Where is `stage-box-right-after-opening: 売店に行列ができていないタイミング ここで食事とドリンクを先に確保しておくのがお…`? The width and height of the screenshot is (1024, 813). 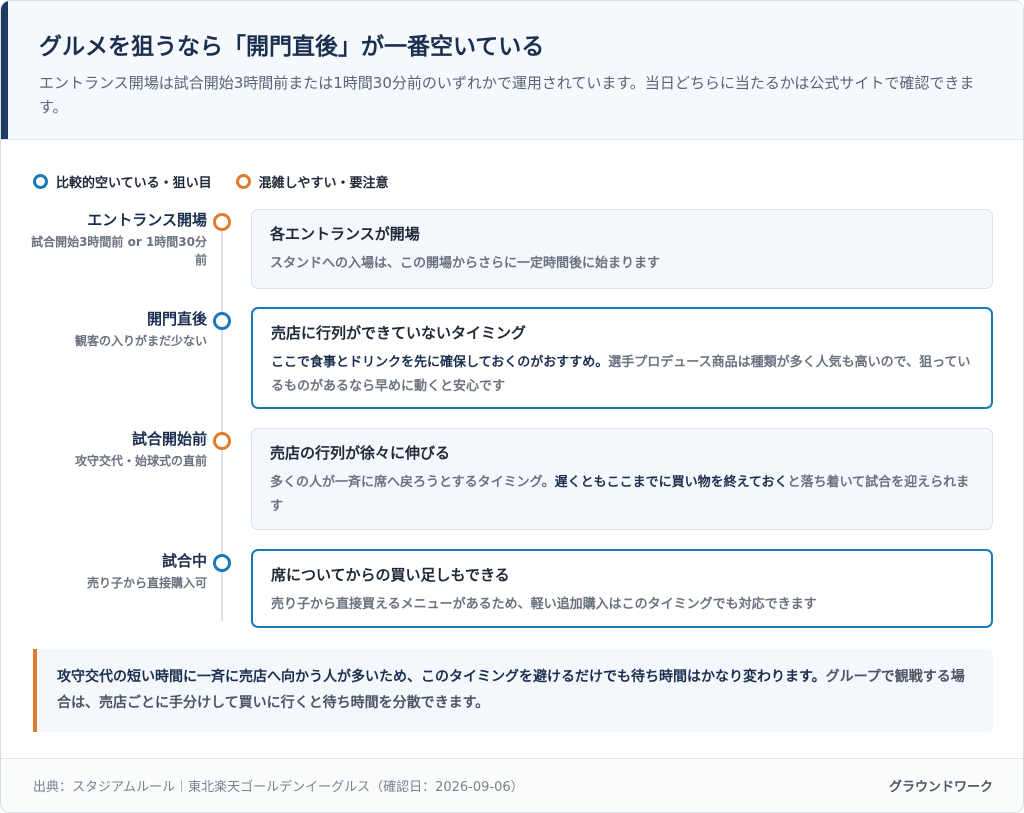
stage-box-right-after-opening: 売店に行列ができていないタイミング ここで食事とドリンクを先に確保しておくのがお… is located at coordinates (622, 358).